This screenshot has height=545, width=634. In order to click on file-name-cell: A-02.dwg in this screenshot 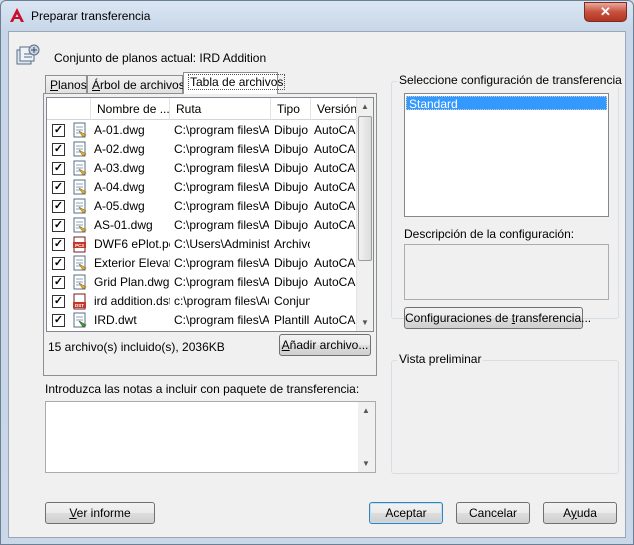, I will do `click(119, 149)`.